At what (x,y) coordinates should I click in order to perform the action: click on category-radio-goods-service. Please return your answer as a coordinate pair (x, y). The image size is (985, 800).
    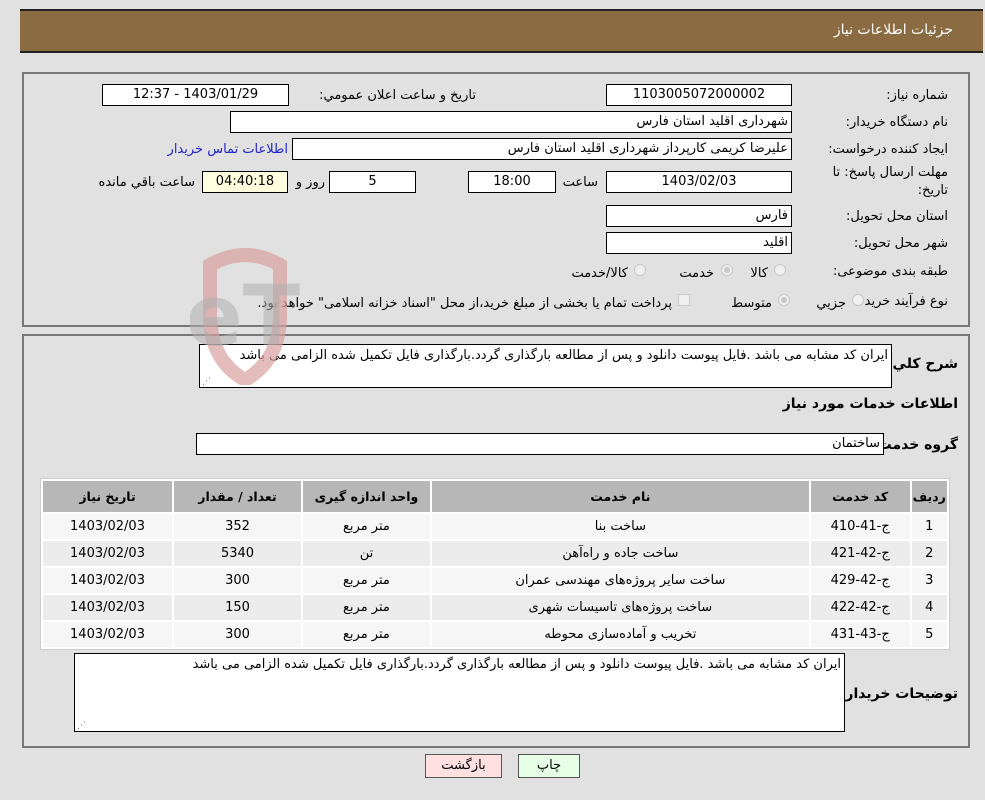
    Looking at the image, I should click on (640, 270).